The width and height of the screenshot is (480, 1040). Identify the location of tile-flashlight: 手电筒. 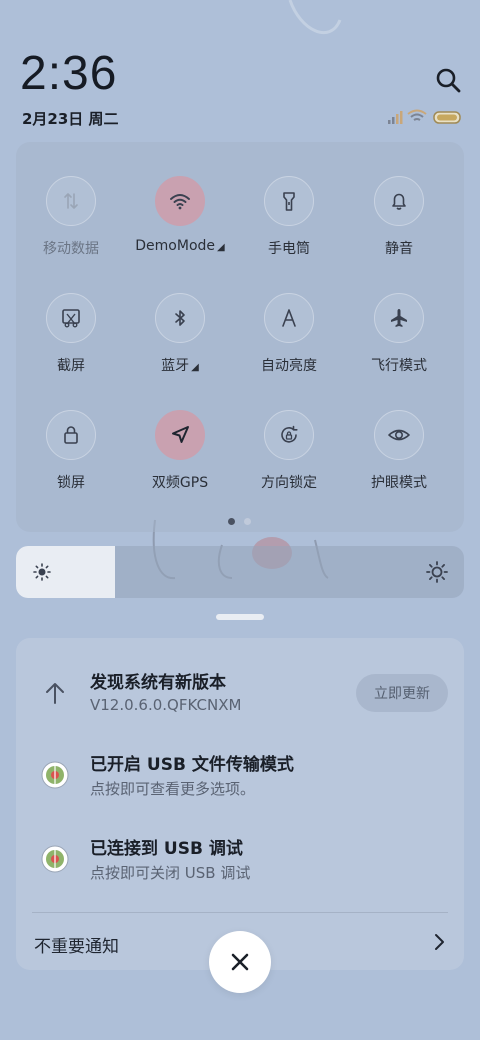
(289, 226).